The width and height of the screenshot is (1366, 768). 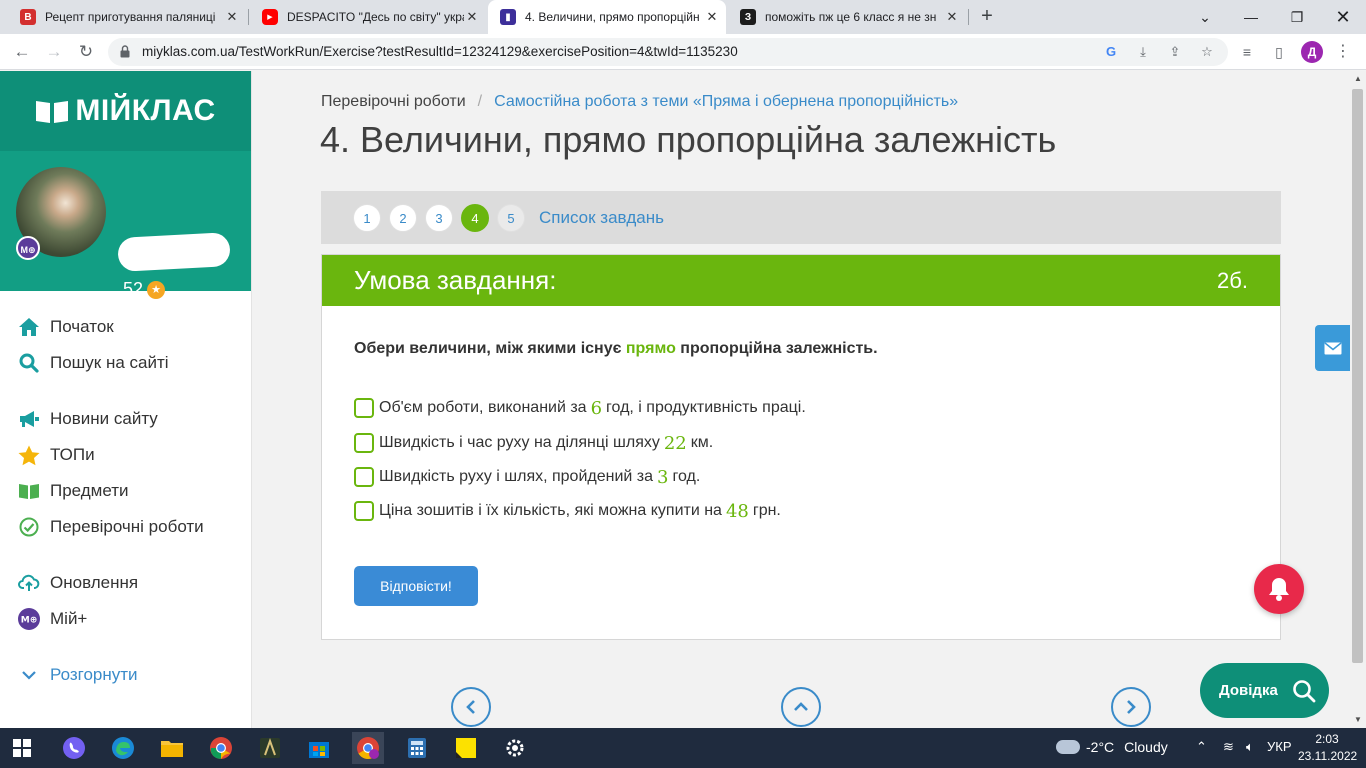 I want to click on volume-icon: 🔈︎, so click(x=1250, y=747).